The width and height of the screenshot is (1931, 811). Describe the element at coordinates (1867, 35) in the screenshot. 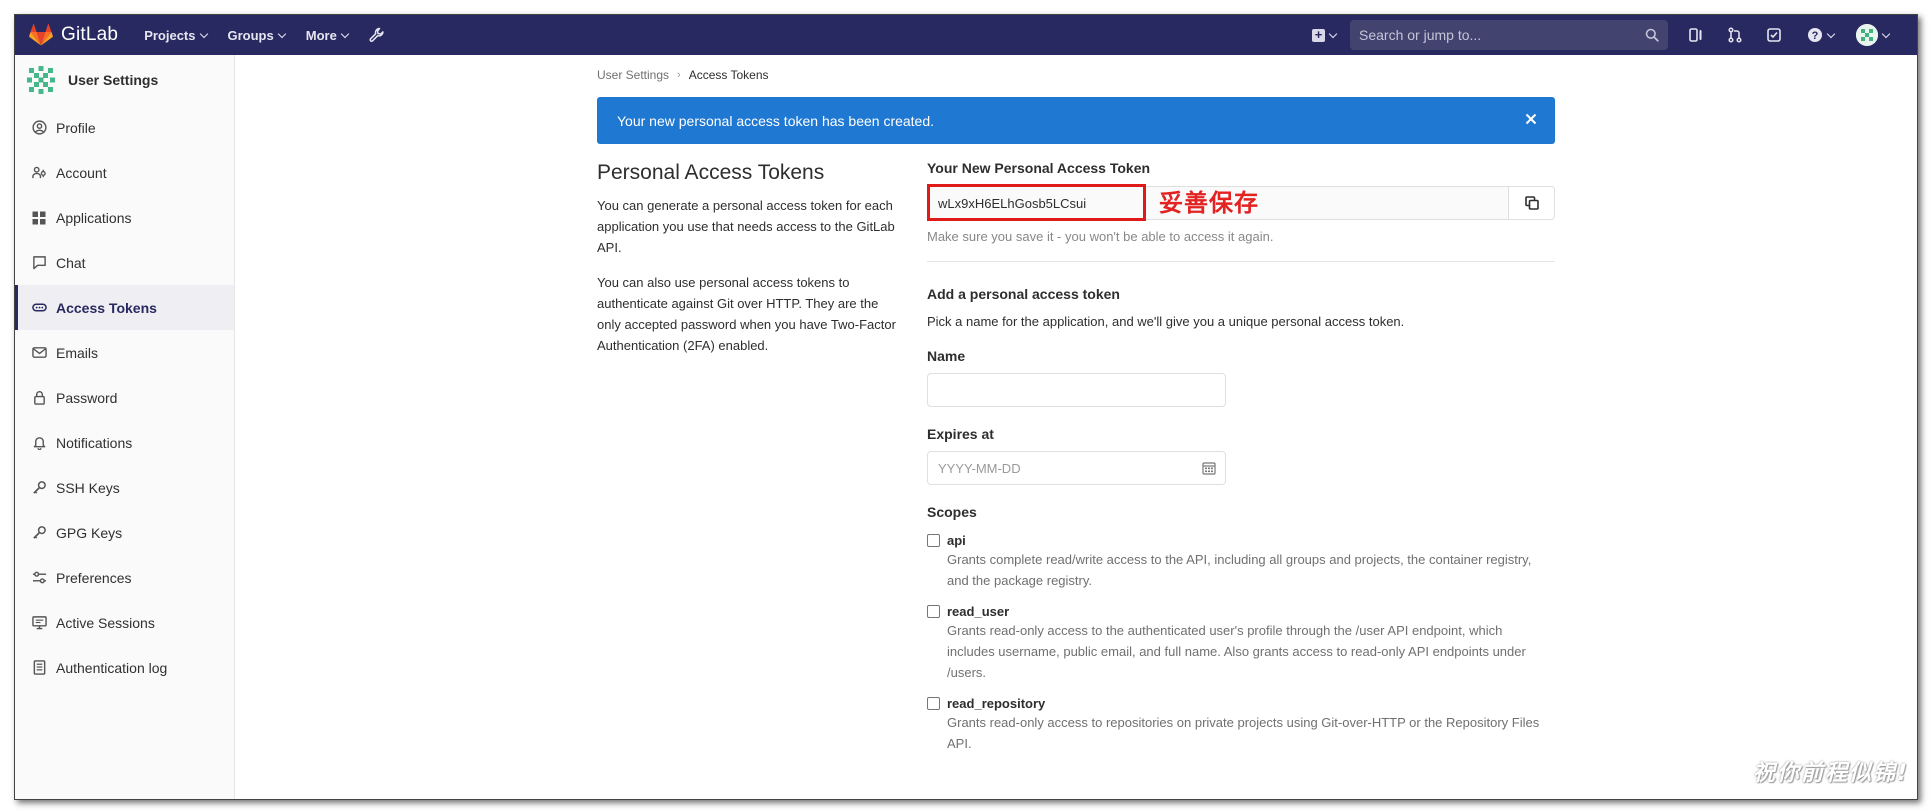

I see `user-avatar` at that location.